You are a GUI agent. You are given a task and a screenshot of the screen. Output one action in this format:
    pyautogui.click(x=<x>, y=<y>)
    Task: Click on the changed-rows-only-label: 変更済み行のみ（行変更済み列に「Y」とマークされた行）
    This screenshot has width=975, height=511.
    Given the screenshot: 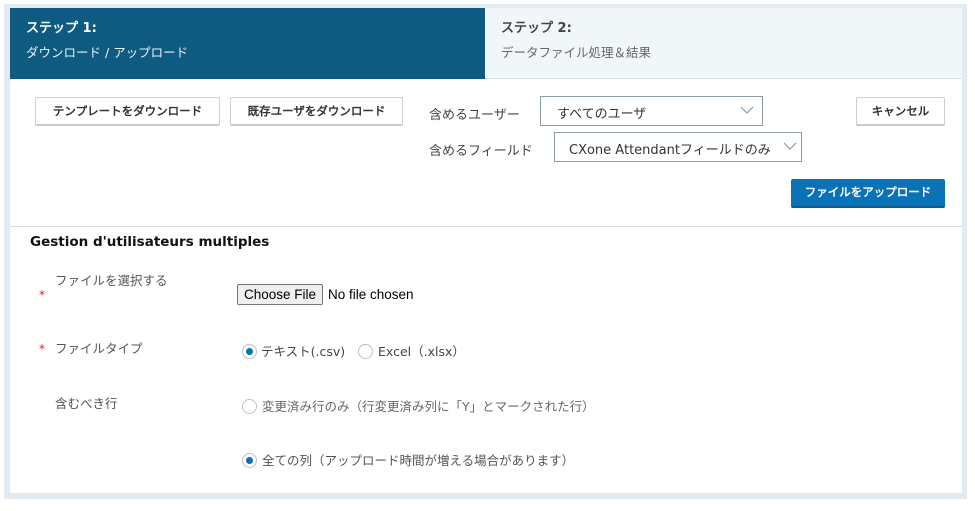 What is the action you would take?
    pyautogui.click(x=428, y=405)
    